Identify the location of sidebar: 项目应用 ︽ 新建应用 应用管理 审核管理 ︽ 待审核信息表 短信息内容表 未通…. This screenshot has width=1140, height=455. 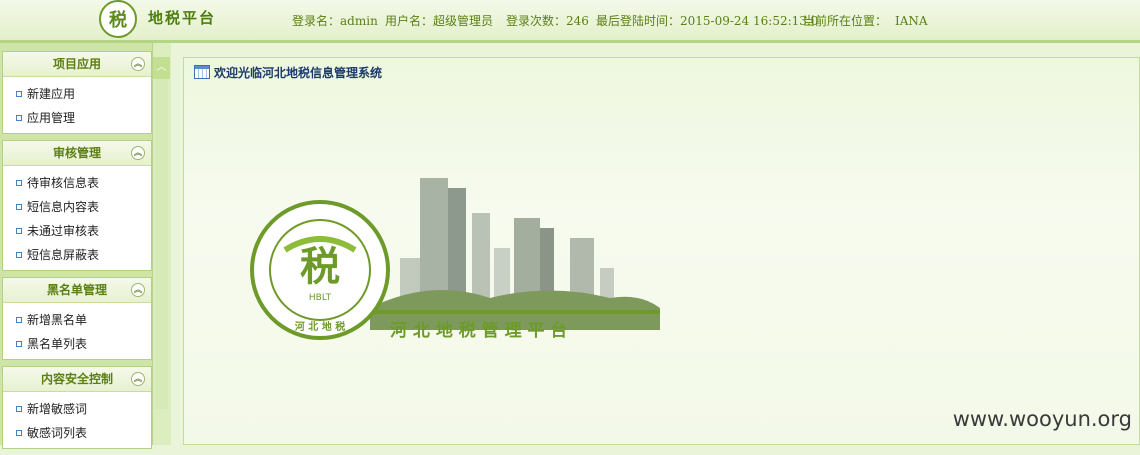
(85, 246).